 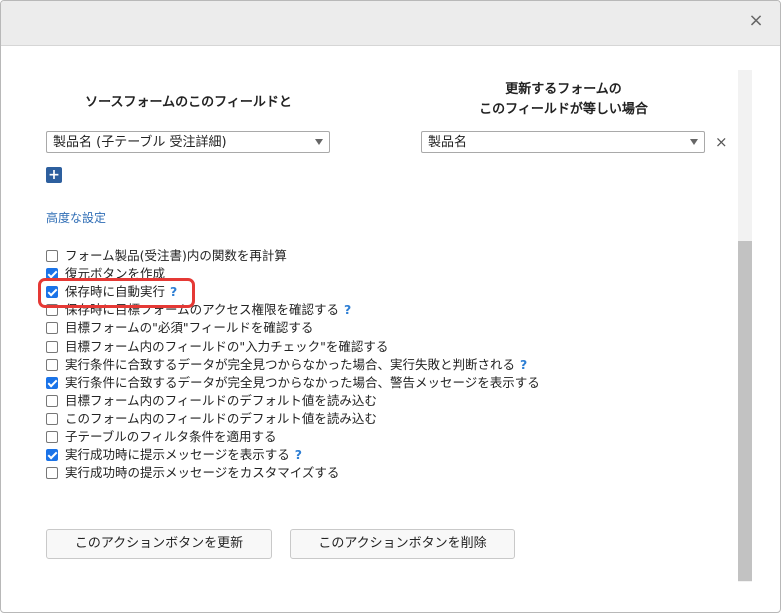 What do you see at coordinates (159, 544) in the screenshot?
I see `update-action-button: このアクションボタンを更新` at bounding box center [159, 544].